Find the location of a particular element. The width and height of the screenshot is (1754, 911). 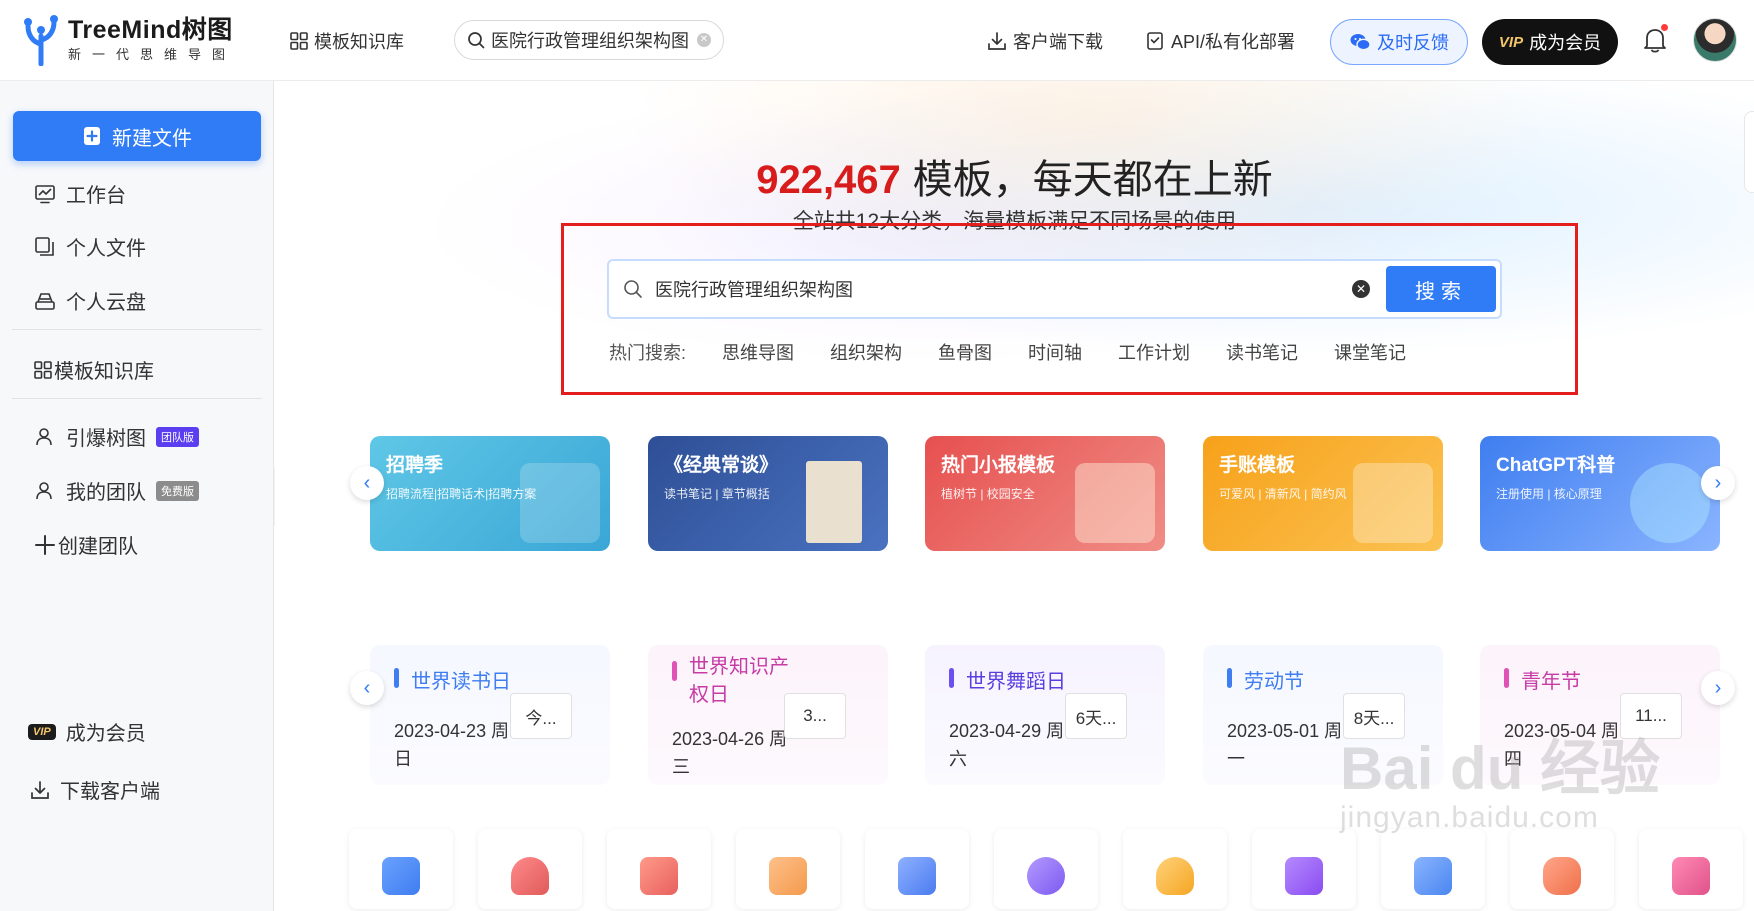

watermark-main: Bai du 经验 is located at coordinates (1500, 768).